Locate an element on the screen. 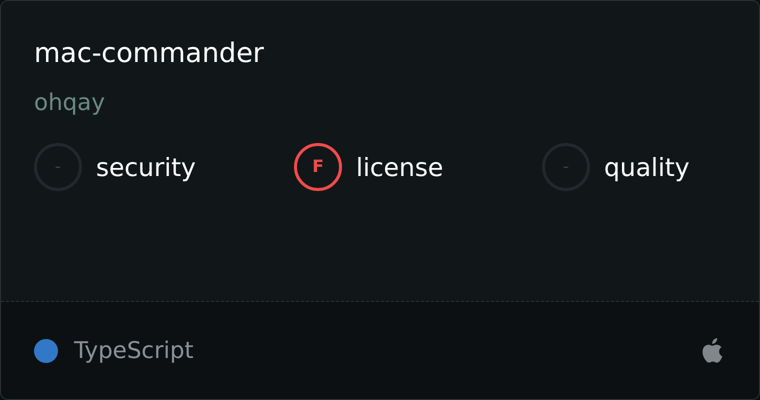 The width and height of the screenshot is (760, 400). score-label: quality is located at coordinates (647, 167).